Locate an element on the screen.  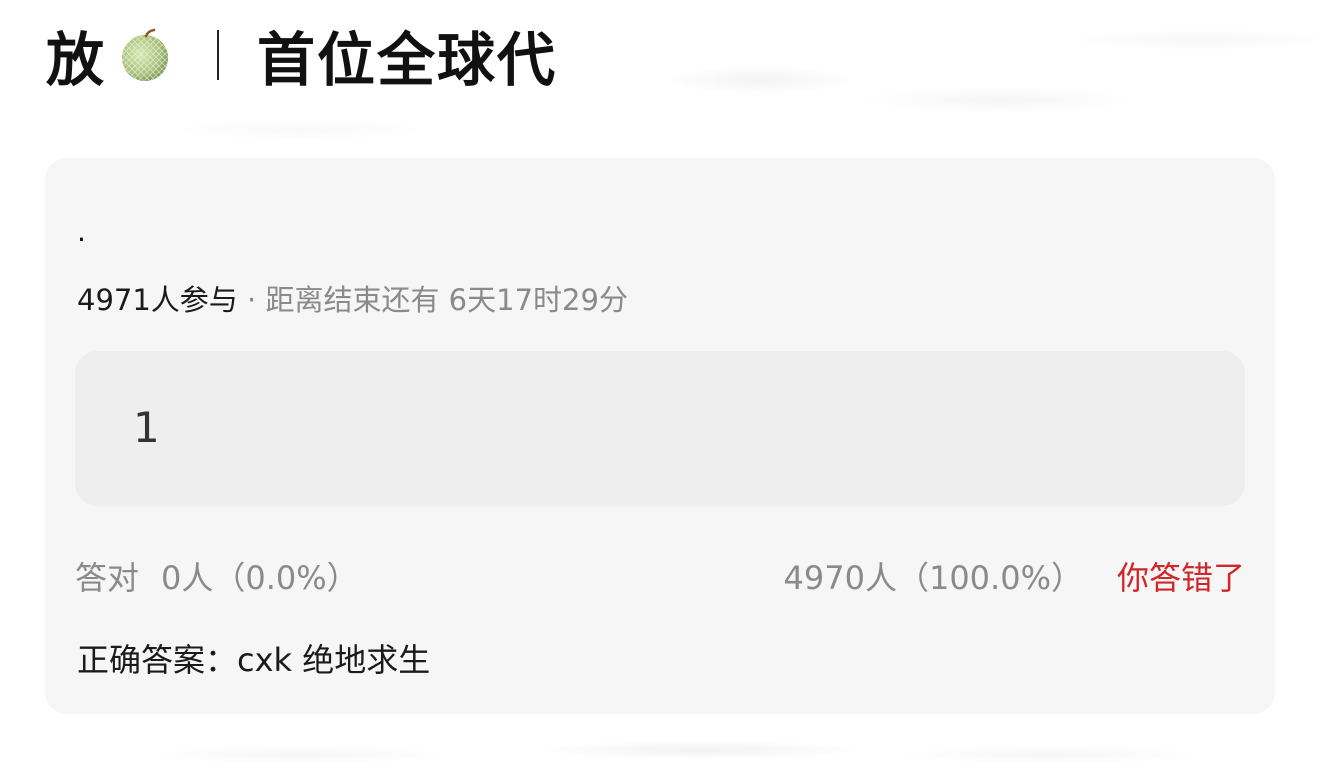
poll-question: · is located at coordinates (81, 239).